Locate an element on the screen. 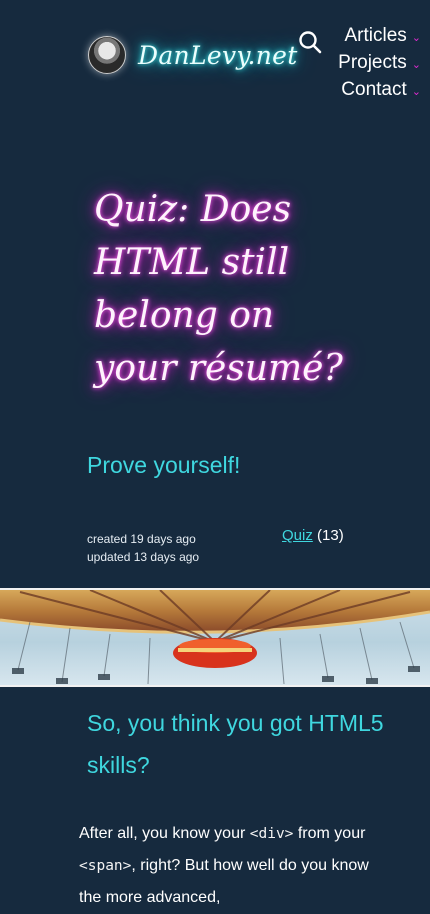  inline-code-span: <span> is located at coordinates (105, 866).